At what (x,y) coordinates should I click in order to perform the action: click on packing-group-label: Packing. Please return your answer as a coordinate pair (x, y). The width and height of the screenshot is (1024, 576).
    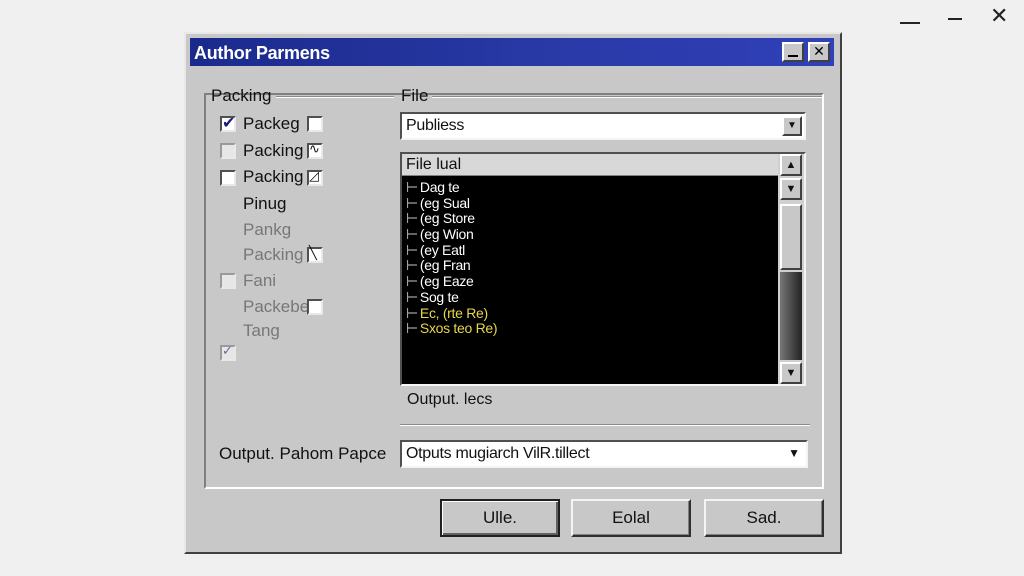
    Looking at the image, I should click on (241, 95).